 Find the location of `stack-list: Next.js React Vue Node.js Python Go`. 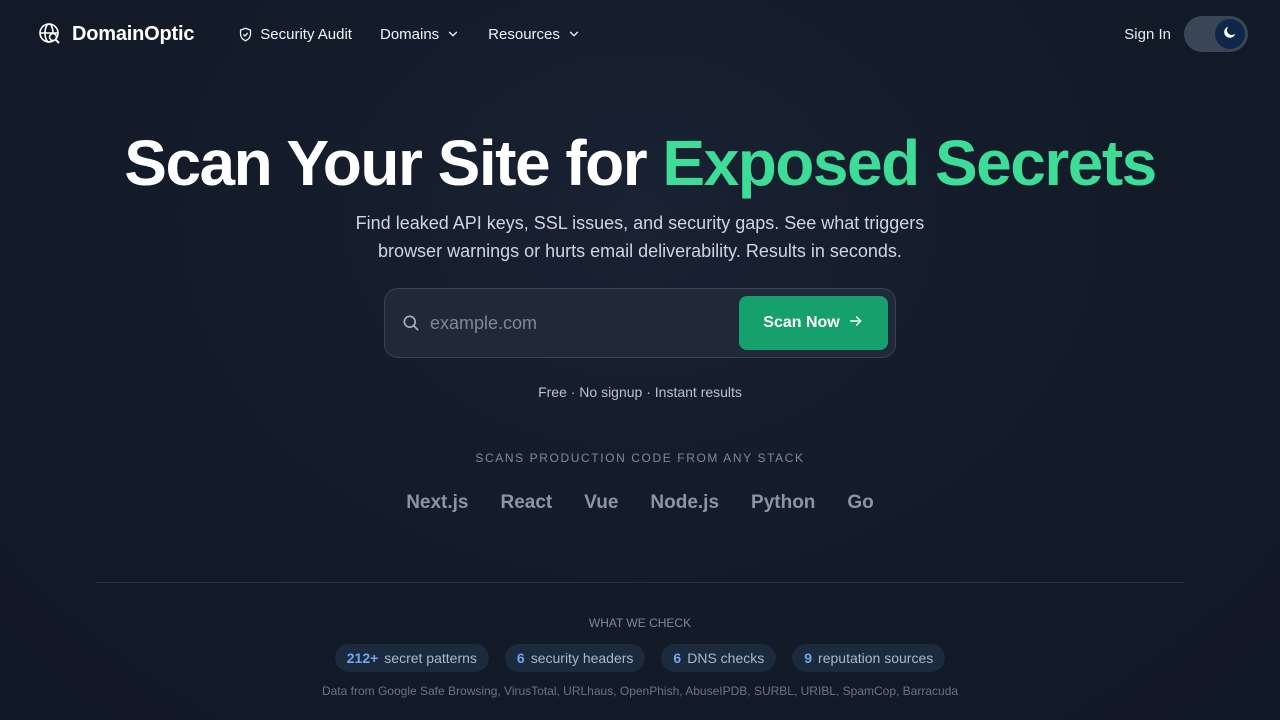

stack-list: Next.js React Vue Node.js Python Go is located at coordinates (640, 503).